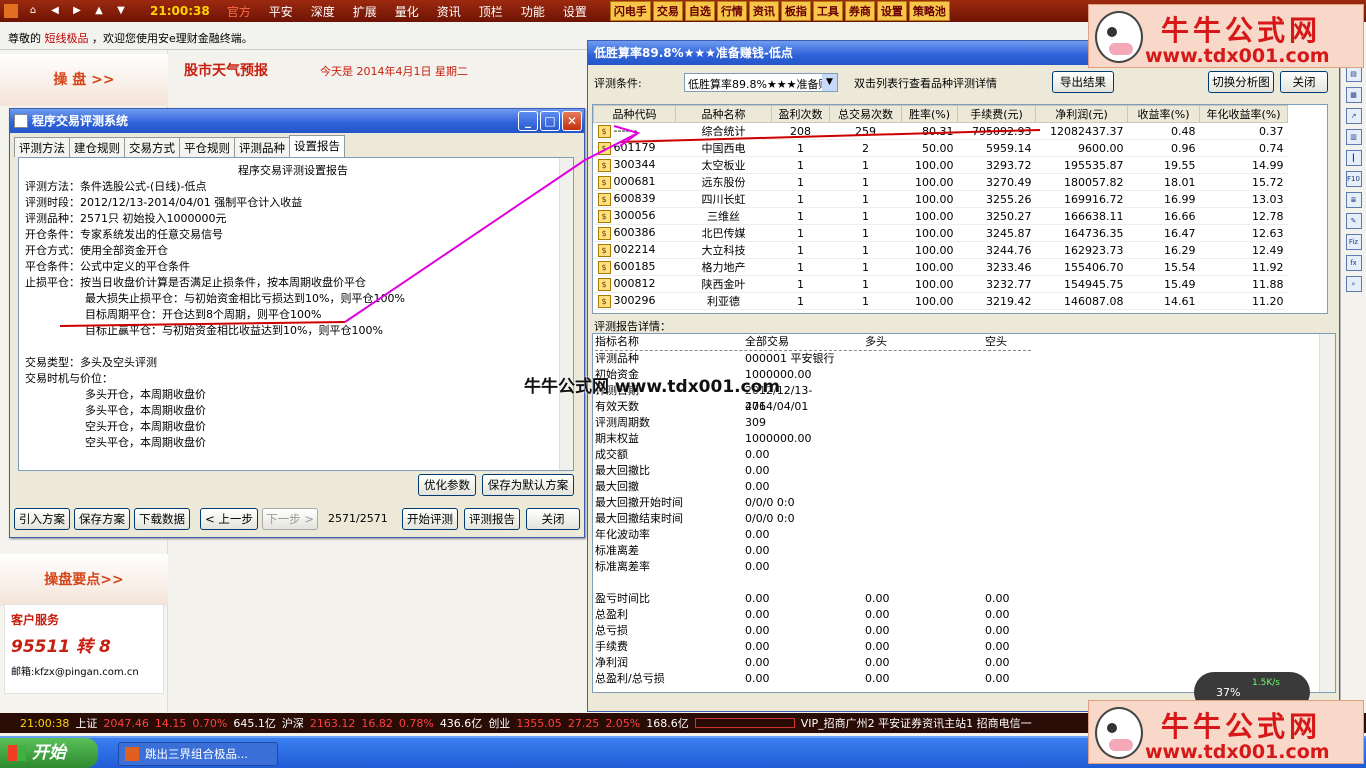 Image resolution: width=1366 pixels, height=768 pixels. Describe the element at coordinates (407, 11) in the screenshot. I see `menu-quant: 量化` at that location.